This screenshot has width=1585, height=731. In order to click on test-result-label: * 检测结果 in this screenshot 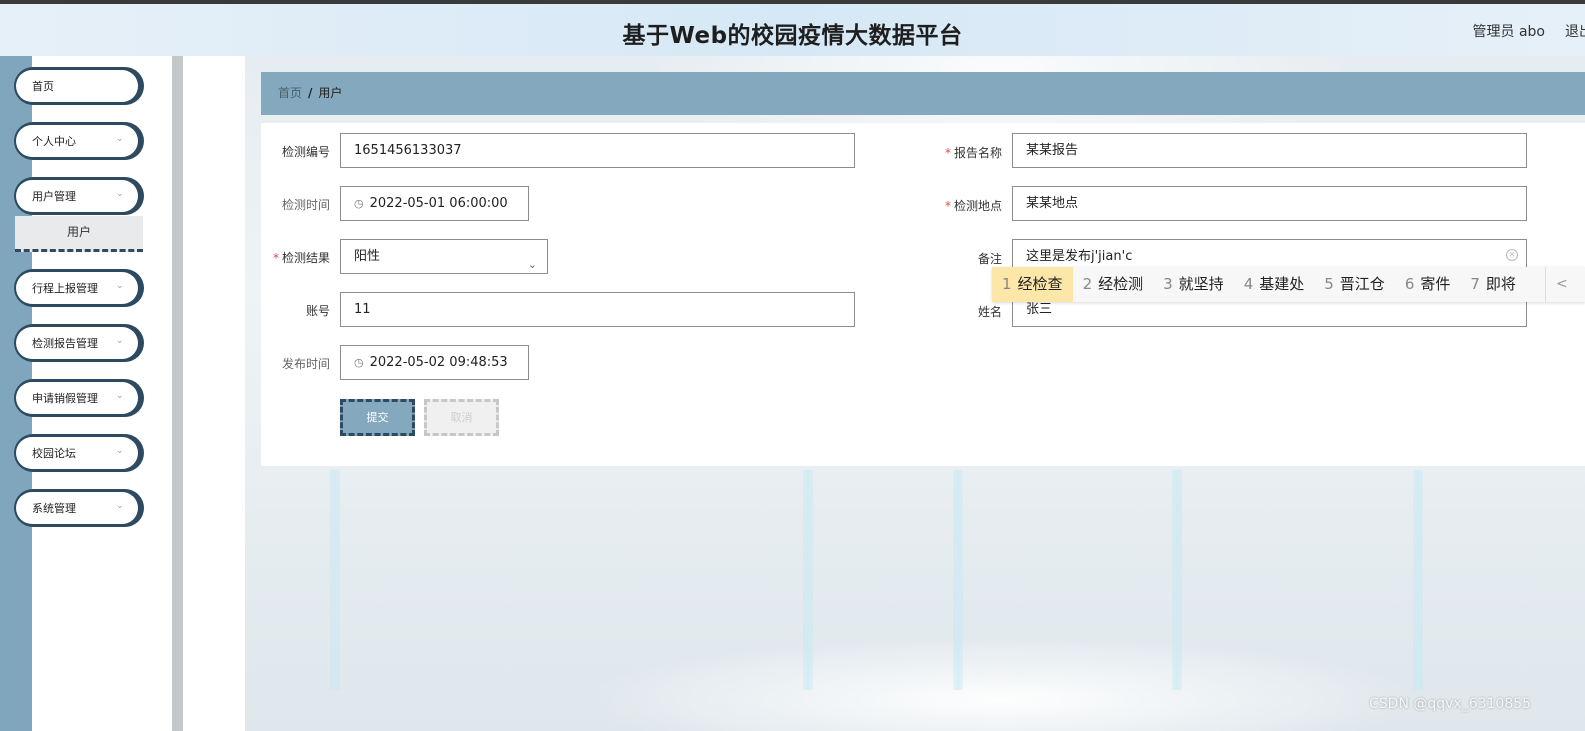, I will do `click(294, 257)`.